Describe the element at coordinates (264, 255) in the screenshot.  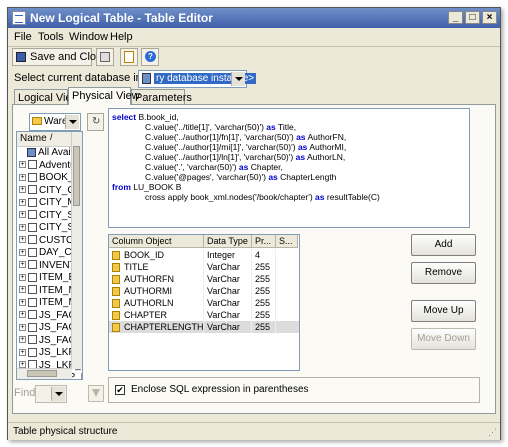
I see `precision-cell: 4` at that location.